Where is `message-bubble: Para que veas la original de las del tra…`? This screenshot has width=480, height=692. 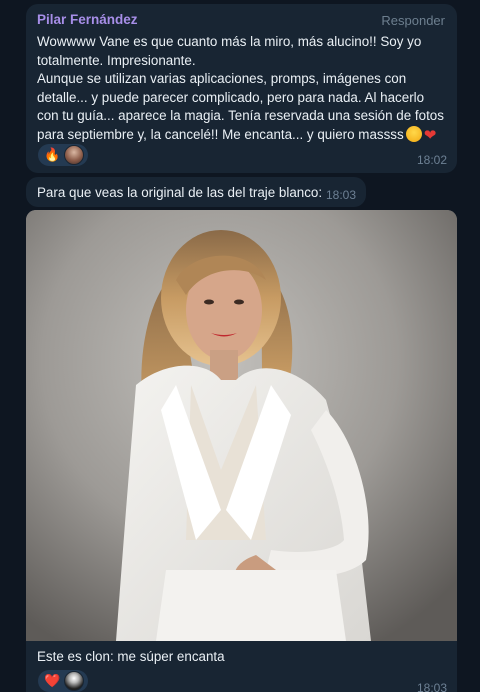
message-bubble: Para que veas la original de las del tra… is located at coordinates (196, 192).